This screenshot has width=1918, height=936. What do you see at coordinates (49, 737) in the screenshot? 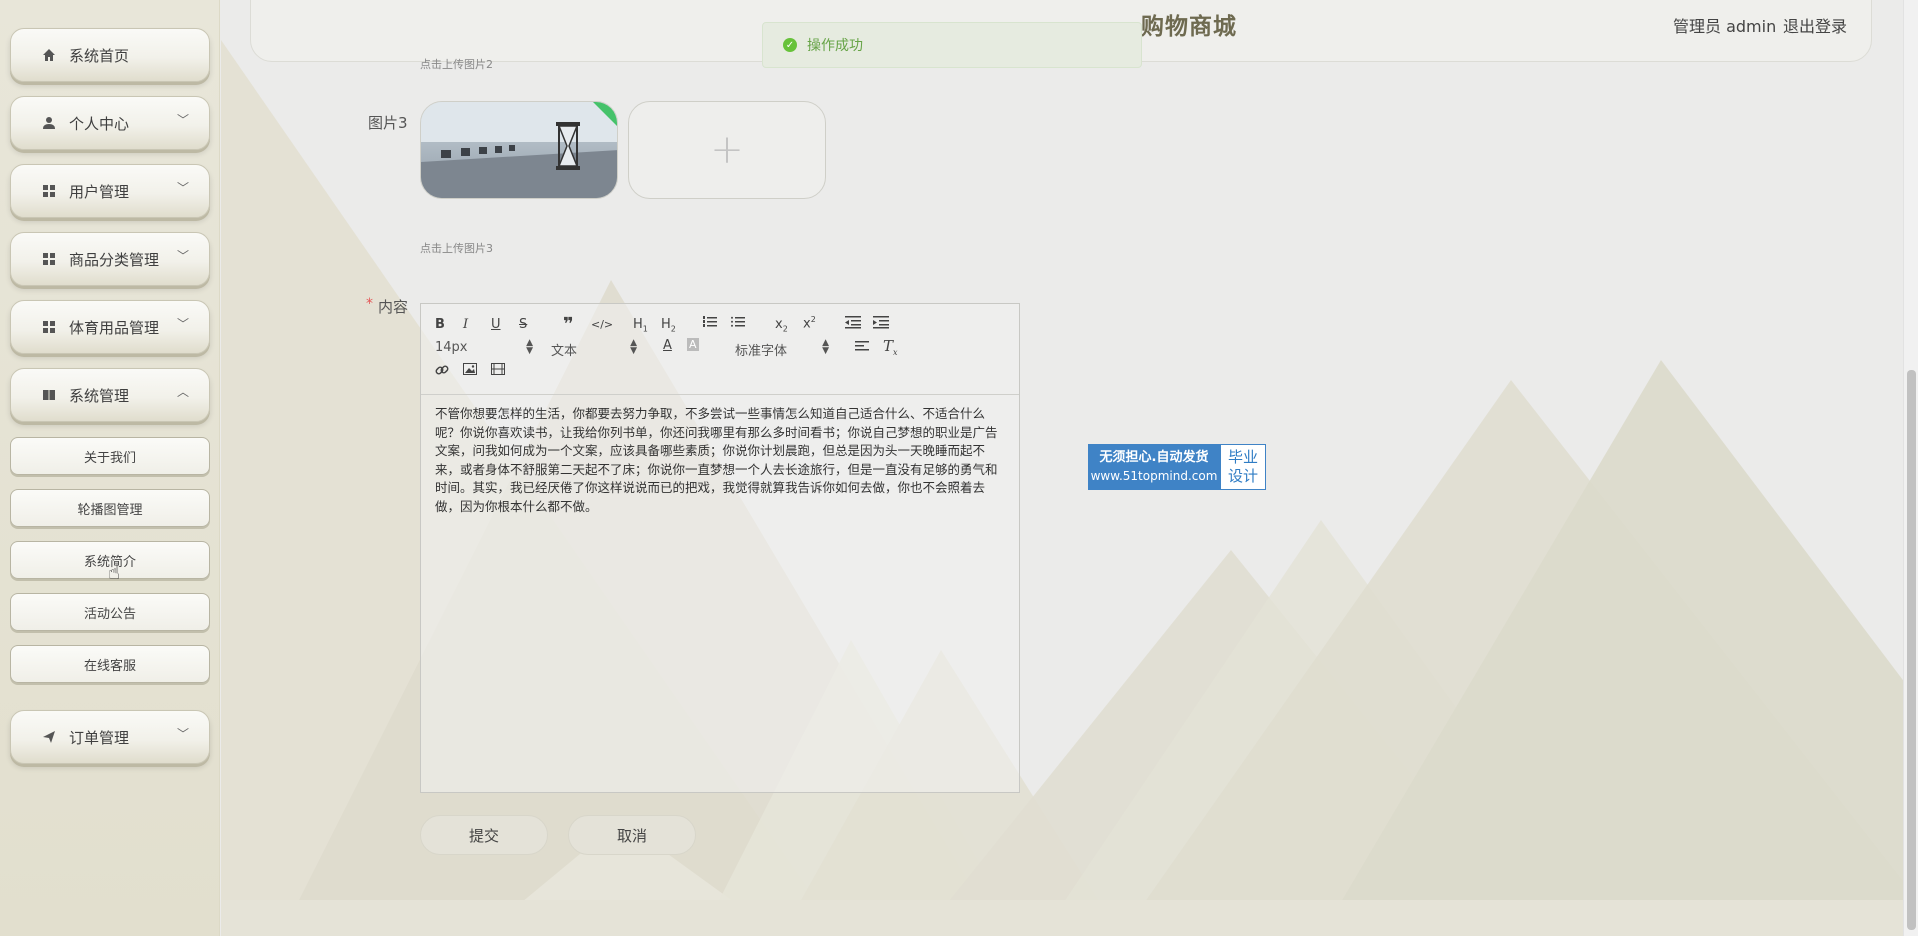
I see `send-icon` at bounding box center [49, 737].